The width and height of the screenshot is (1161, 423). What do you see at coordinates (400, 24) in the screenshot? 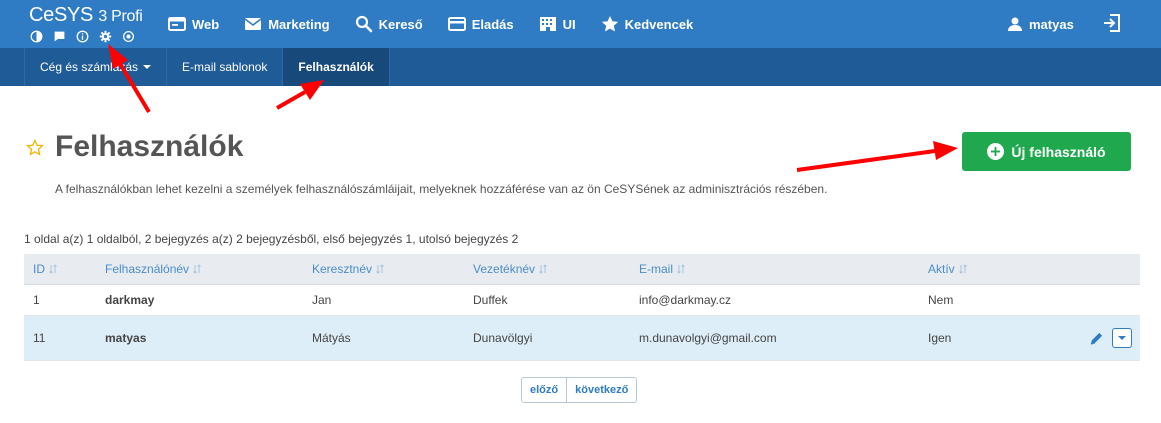
I see `nav-item-label: Kereső` at bounding box center [400, 24].